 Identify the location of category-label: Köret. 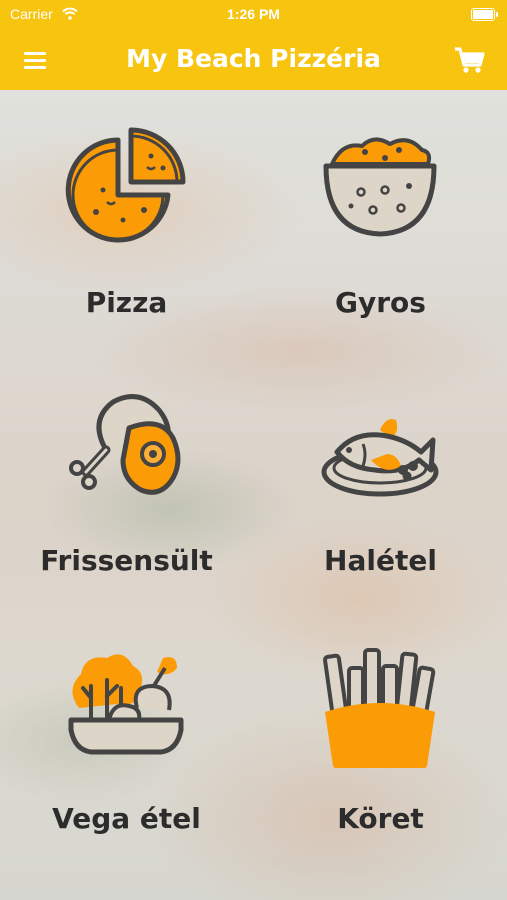
(380, 818).